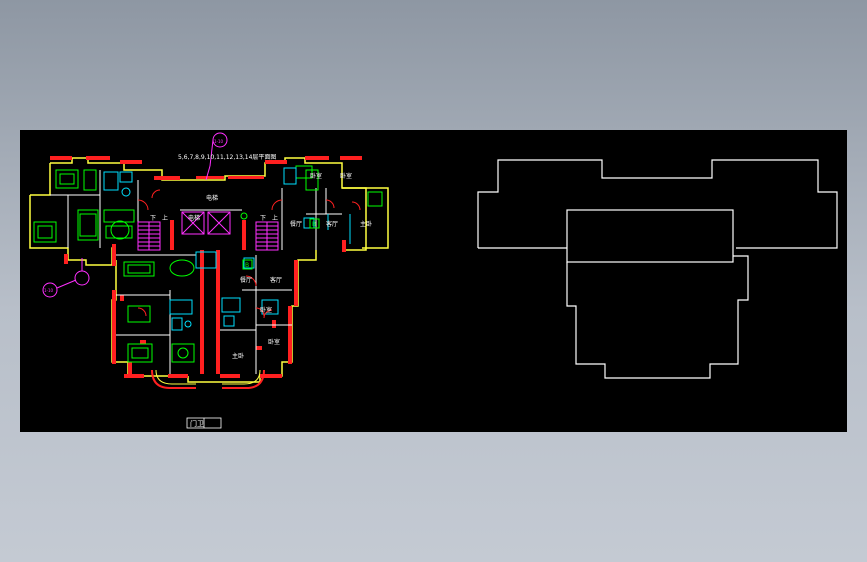 This screenshot has width=867, height=562. What do you see at coordinates (219, 141) in the screenshot?
I see `callout-top-label: 1-10` at bounding box center [219, 141].